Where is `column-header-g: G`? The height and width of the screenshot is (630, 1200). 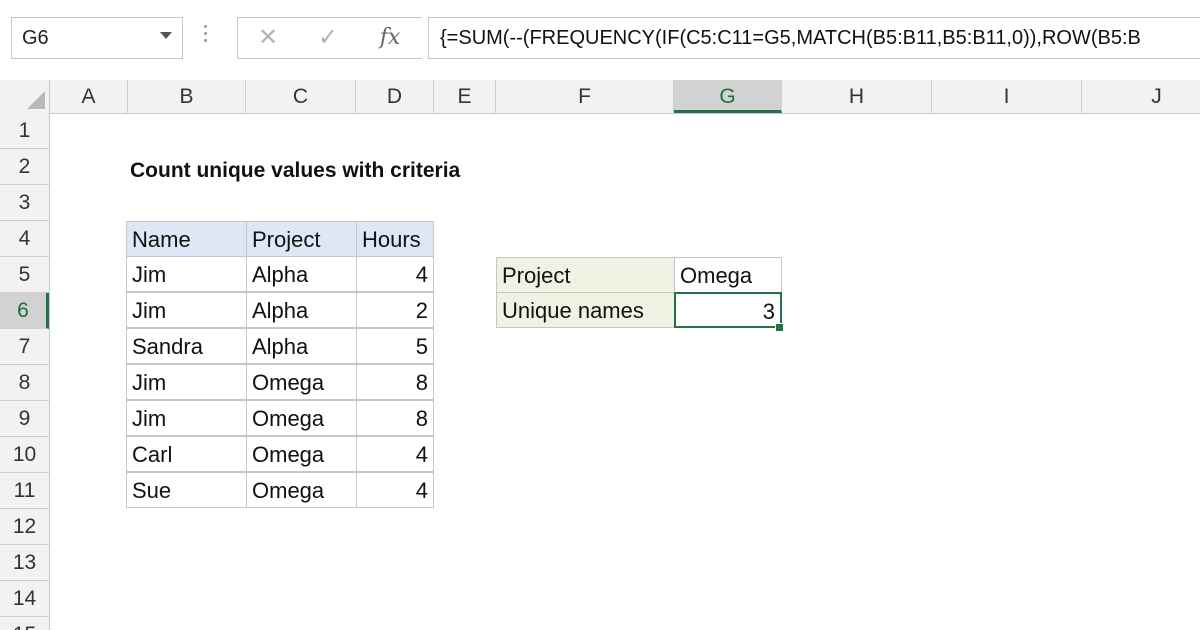
column-header-g: G is located at coordinates (728, 96).